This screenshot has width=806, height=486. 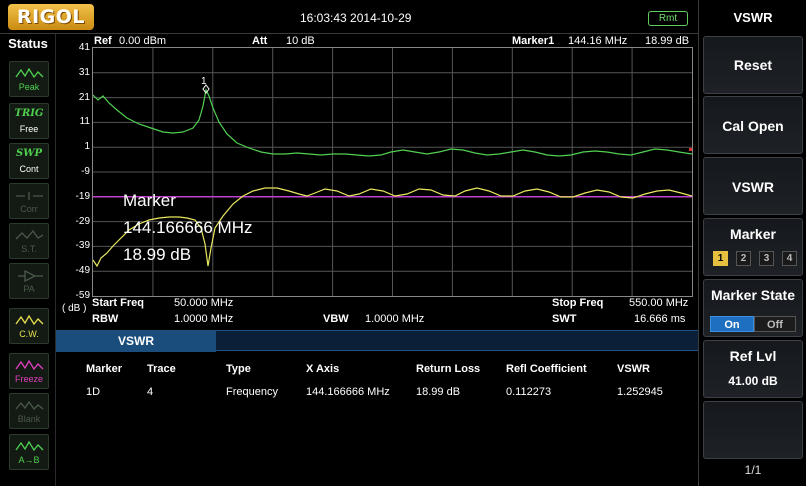 I want to click on y-axis-unit: ( dB ), so click(x=74, y=308).